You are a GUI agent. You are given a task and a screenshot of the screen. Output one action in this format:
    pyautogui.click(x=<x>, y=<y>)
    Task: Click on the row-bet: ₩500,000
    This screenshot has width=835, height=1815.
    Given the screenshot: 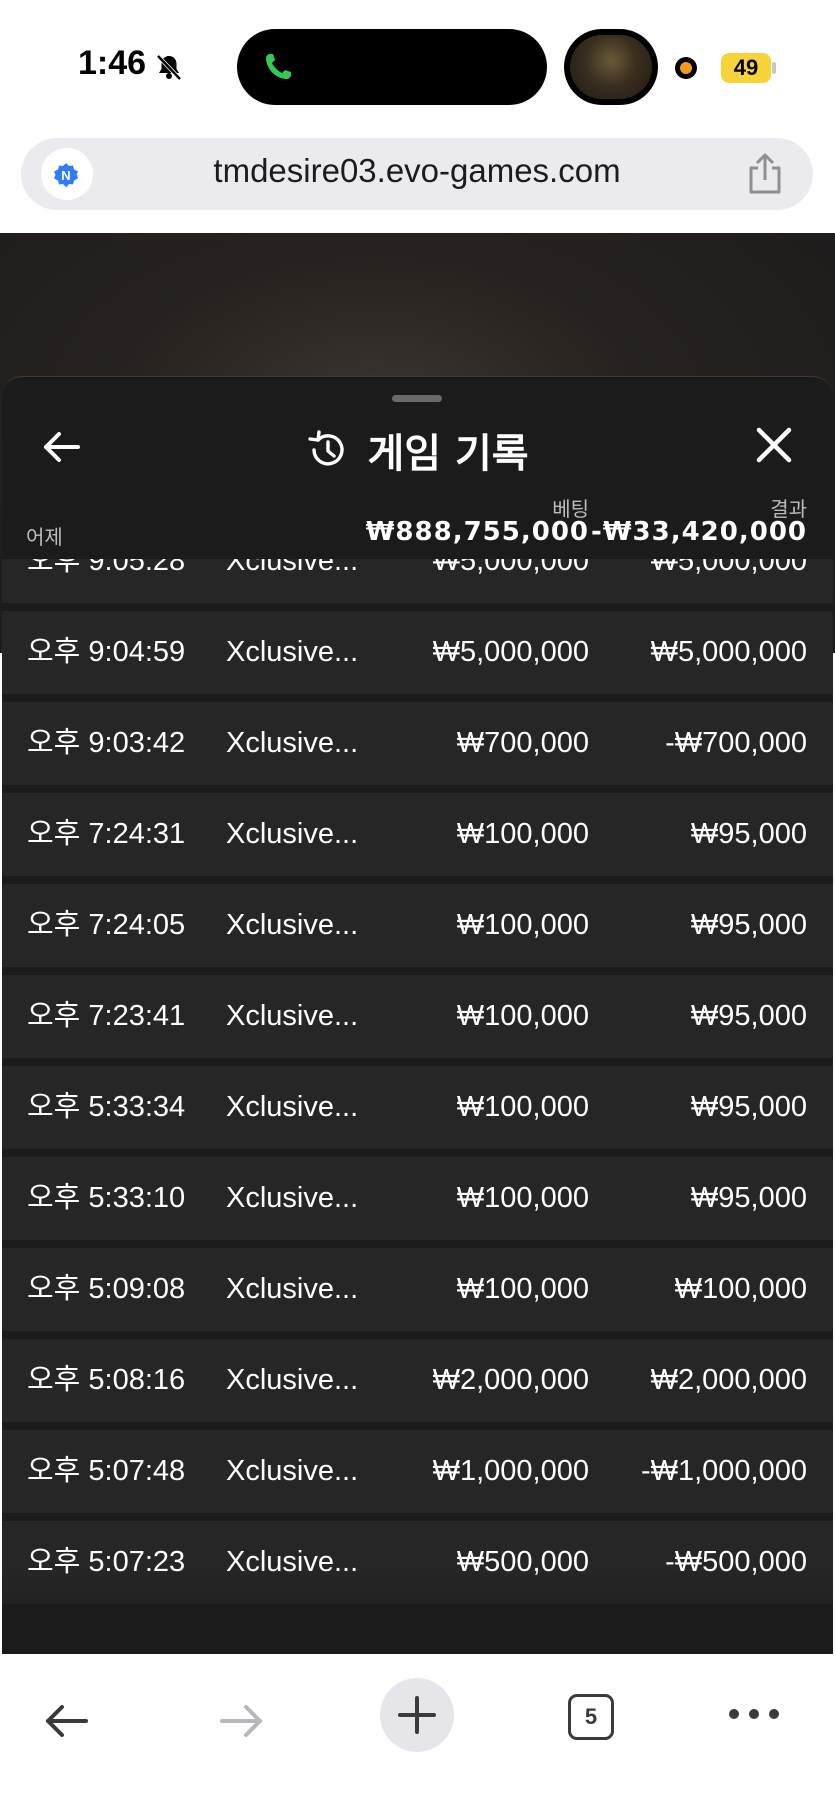 What is the action you would take?
    pyautogui.click(x=522, y=1562)
    